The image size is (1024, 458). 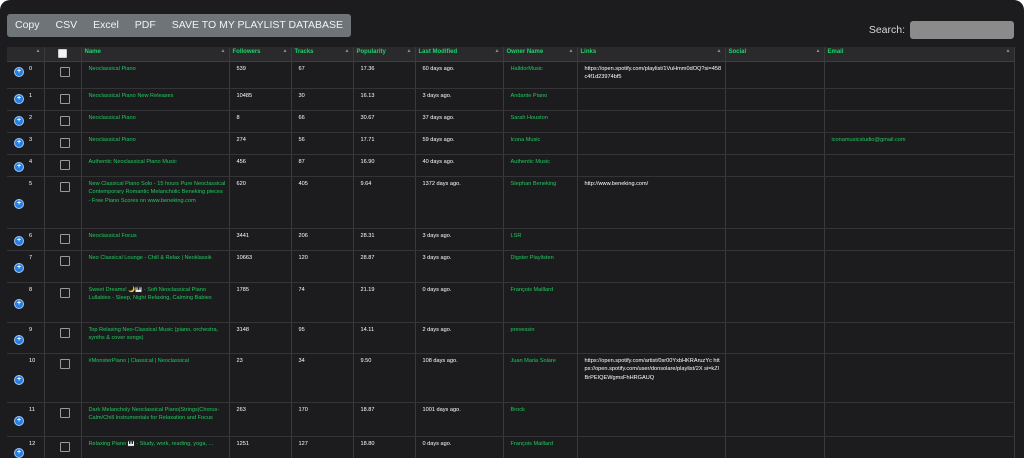 What do you see at coordinates (26, 54) in the screenshot?
I see `header-expand: ▲` at bounding box center [26, 54].